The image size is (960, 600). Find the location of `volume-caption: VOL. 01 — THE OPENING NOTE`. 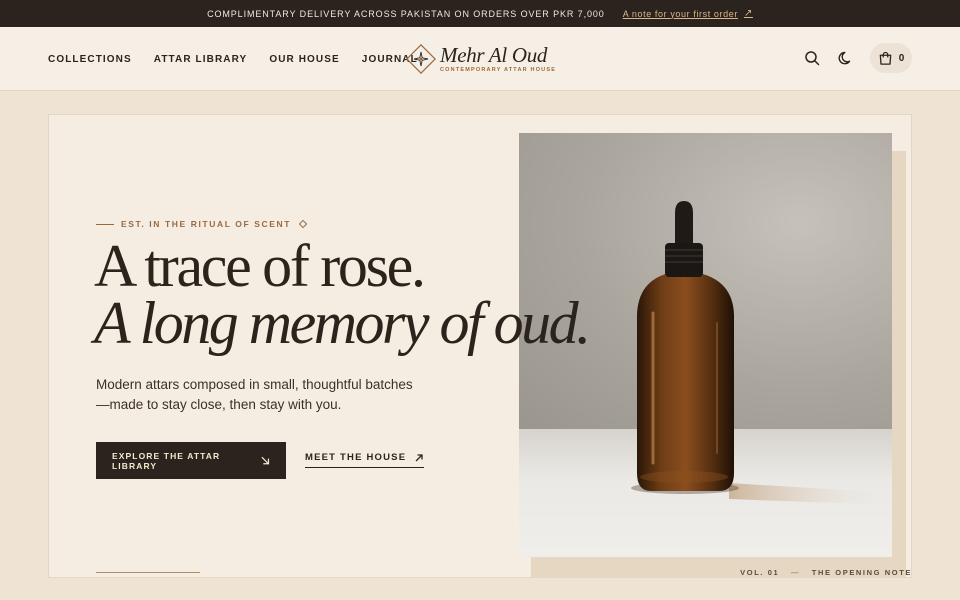

volume-caption: VOL. 01 — THE OPENING NOTE is located at coordinates (826, 572).